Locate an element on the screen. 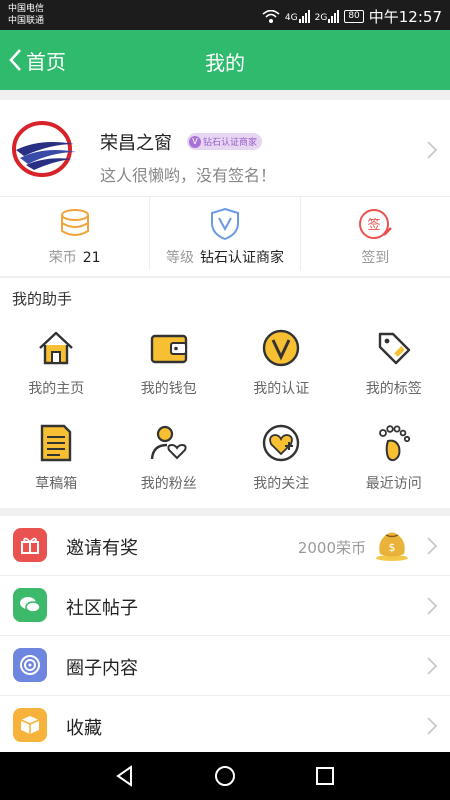 The image size is (450, 800). helper-title: 我的助手 is located at coordinates (42, 299).